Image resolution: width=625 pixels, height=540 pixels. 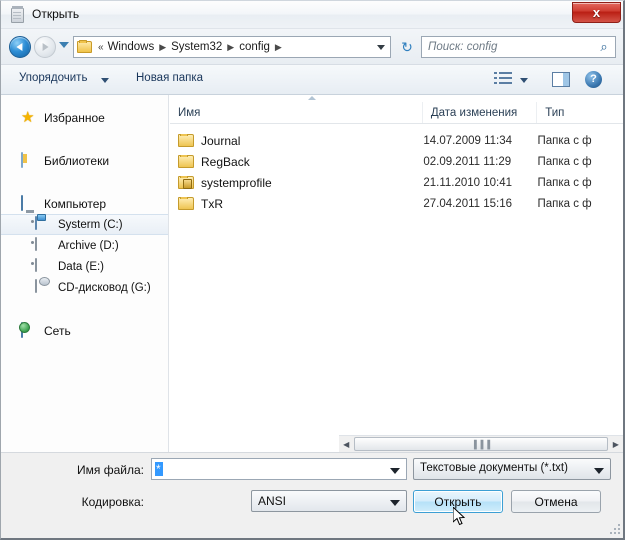 What do you see at coordinates (480, 112) in the screenshot?
I see `column-header-date: Дата изменения` at bounding box center [480, 112].